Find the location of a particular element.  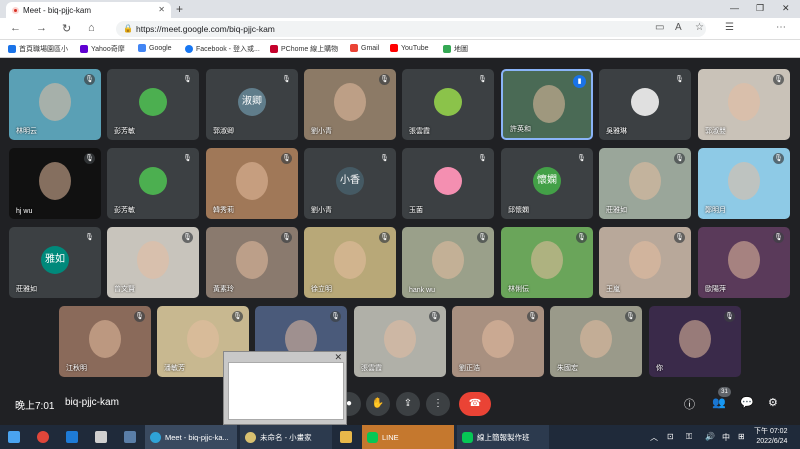

volume-icon: 🔊 is located at coordinates (710, 436).